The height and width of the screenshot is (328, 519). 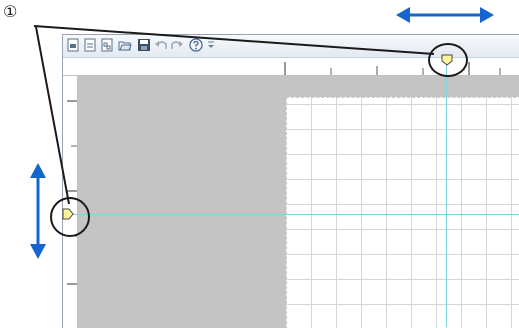 What do you see at coordinates (177, 45) in the screenshot?
I see `redo-icon` at bounding box center [177, 45].